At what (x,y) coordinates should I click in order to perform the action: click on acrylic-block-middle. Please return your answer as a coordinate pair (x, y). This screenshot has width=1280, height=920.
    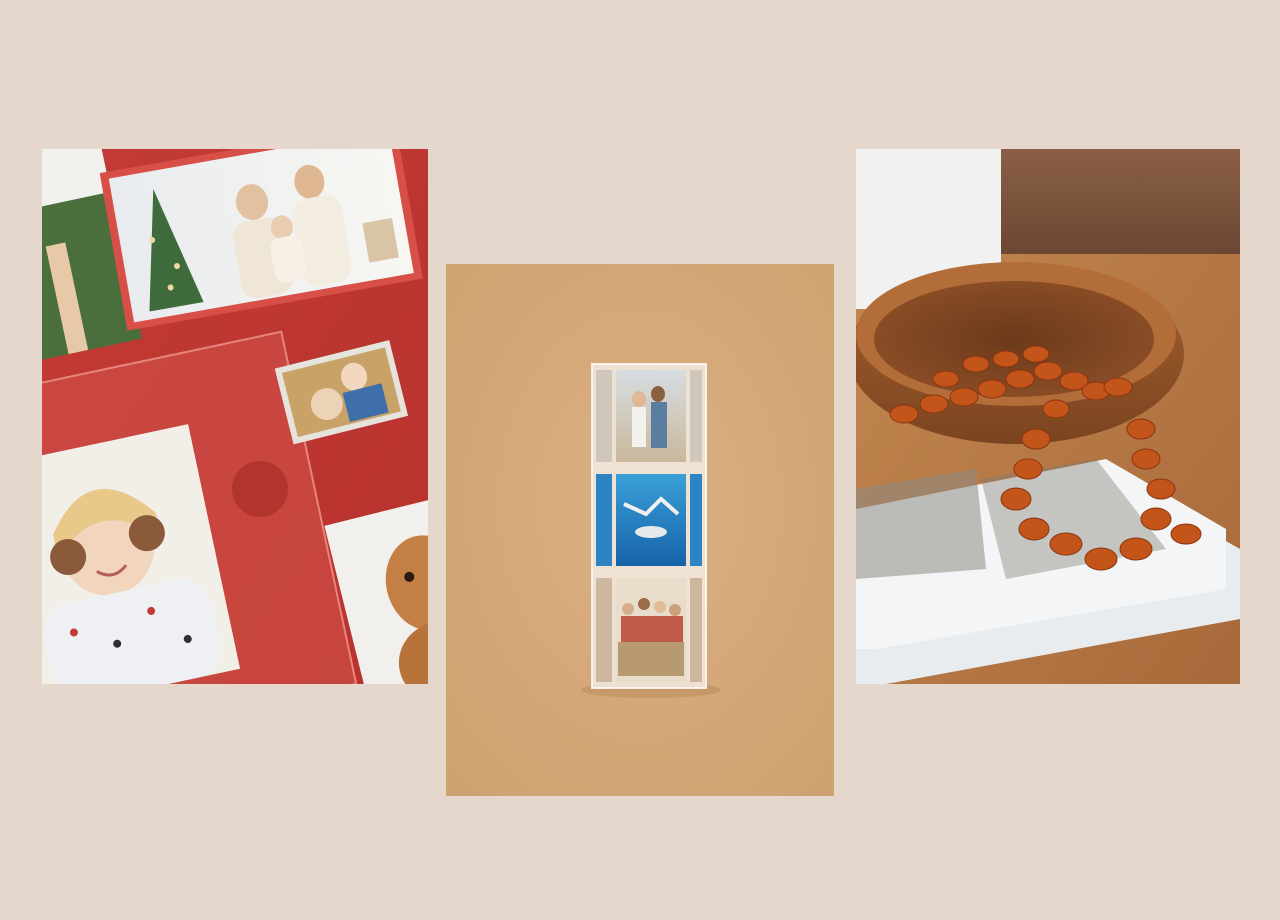
    Looking at the image, I should click on (649, 520).